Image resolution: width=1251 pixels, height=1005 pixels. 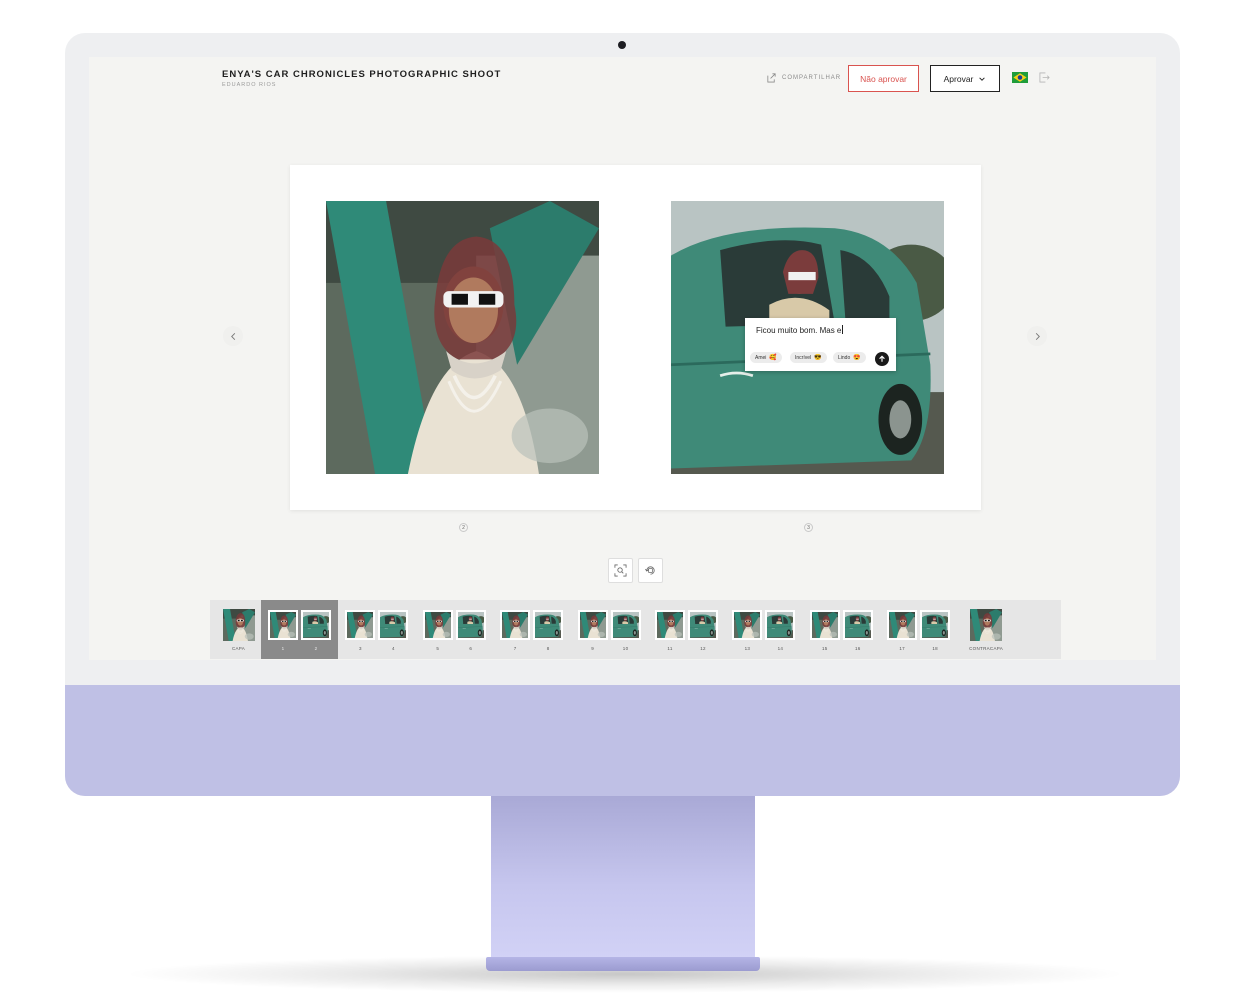 What do you see at coordinates (902, 648) in the screenshot?
I see `thumbnail-page-number: 17` at bounding box center [902, 648].